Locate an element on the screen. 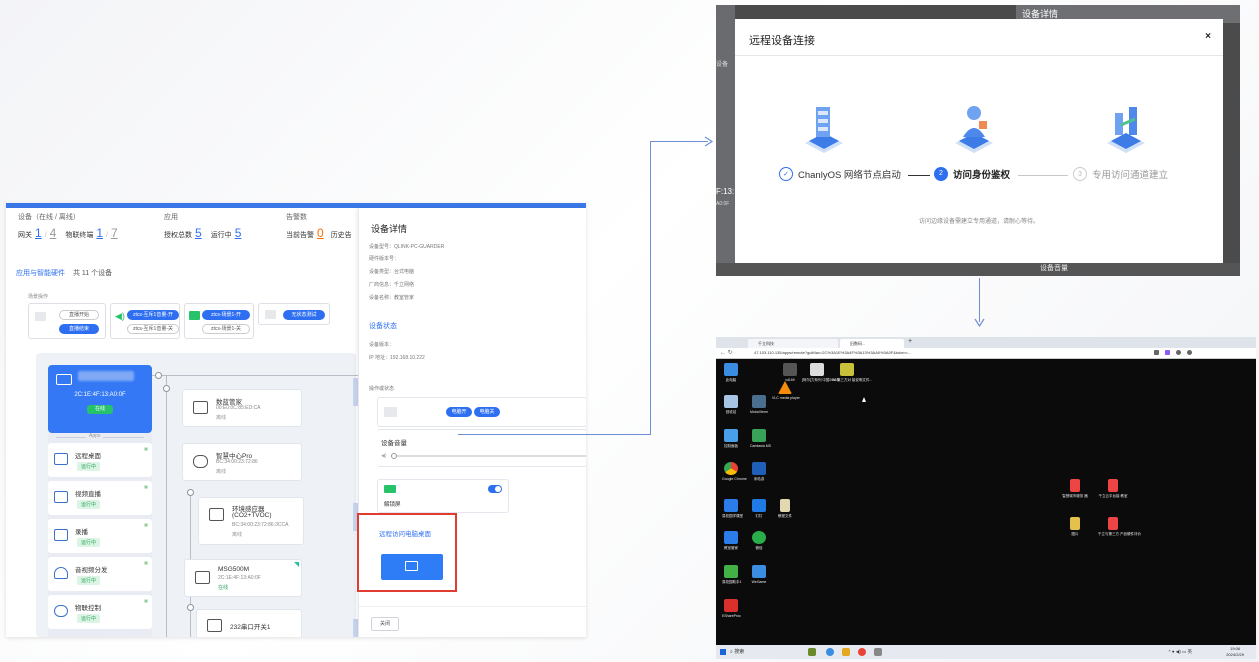 The height and width of the screenshot is (662, 1259). gateway-online-count: 1 is located at coordinates (38, 233).